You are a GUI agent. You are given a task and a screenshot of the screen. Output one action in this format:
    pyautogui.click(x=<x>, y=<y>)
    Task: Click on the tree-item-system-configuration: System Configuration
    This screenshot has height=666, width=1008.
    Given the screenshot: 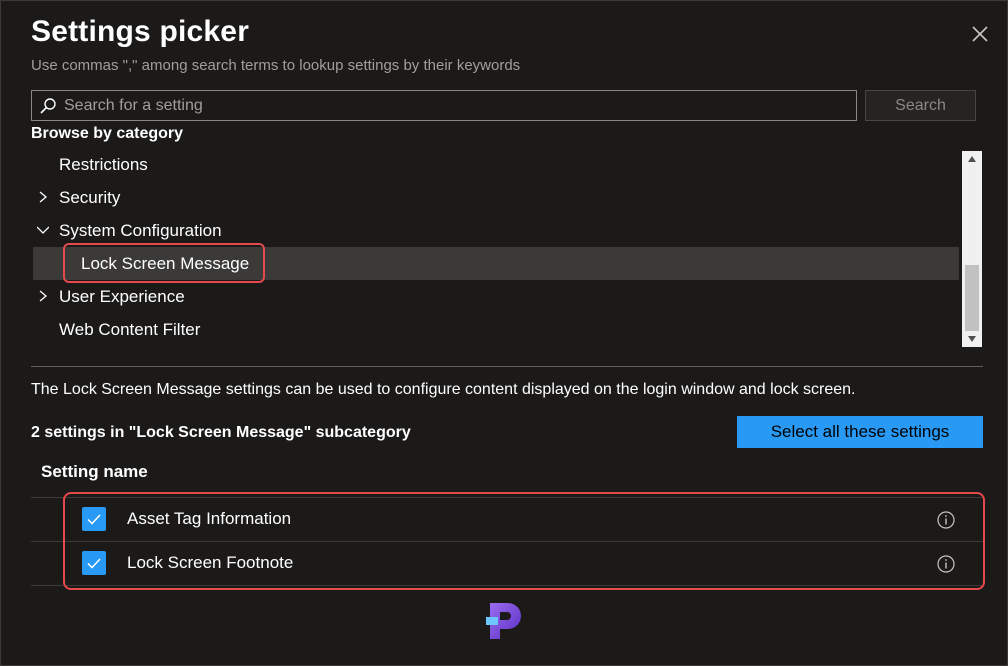 What is the action you would take?
    pyautogui.click(x=496, y=230)
    